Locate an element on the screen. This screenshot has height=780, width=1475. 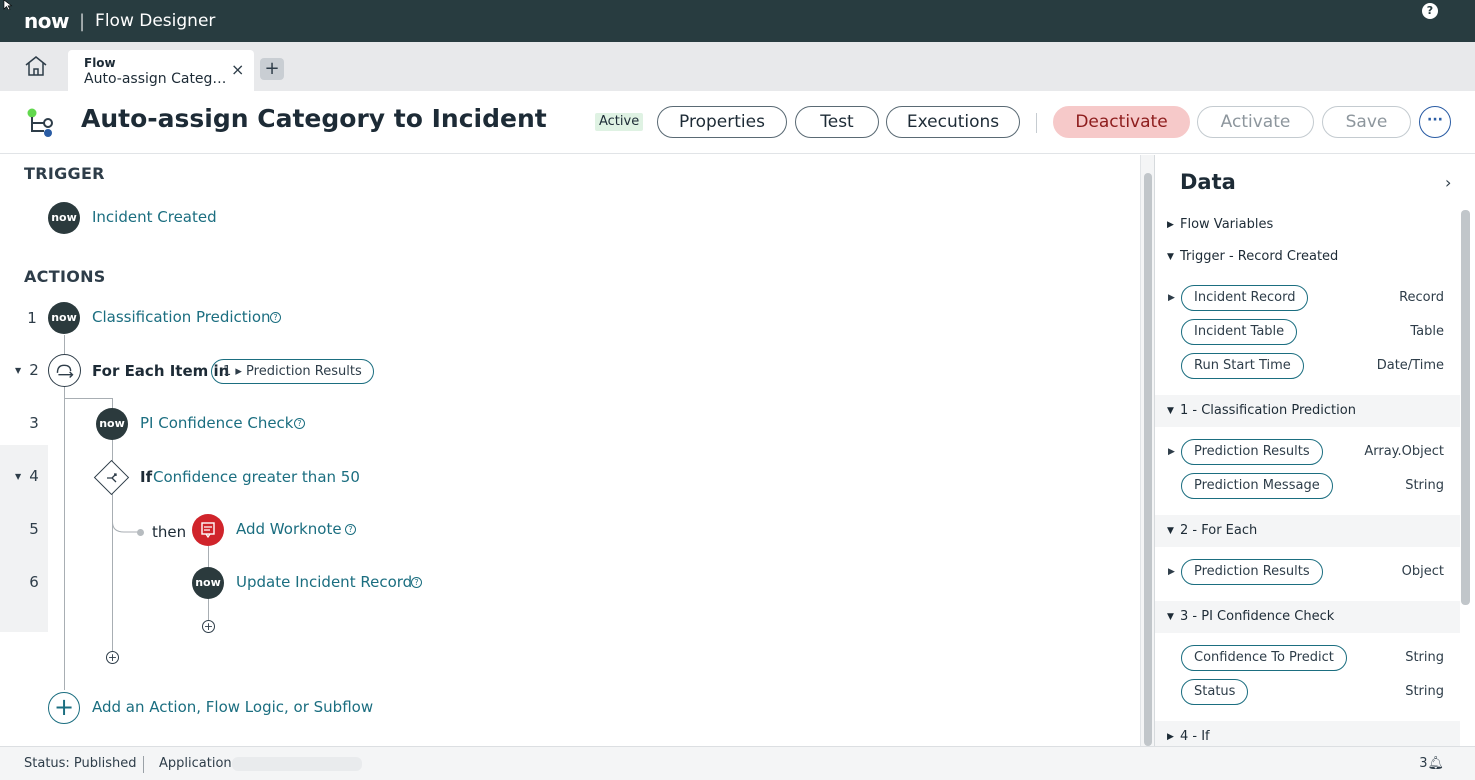
group-label: Trigger - Record Created is located at coordinates (1259, 256).